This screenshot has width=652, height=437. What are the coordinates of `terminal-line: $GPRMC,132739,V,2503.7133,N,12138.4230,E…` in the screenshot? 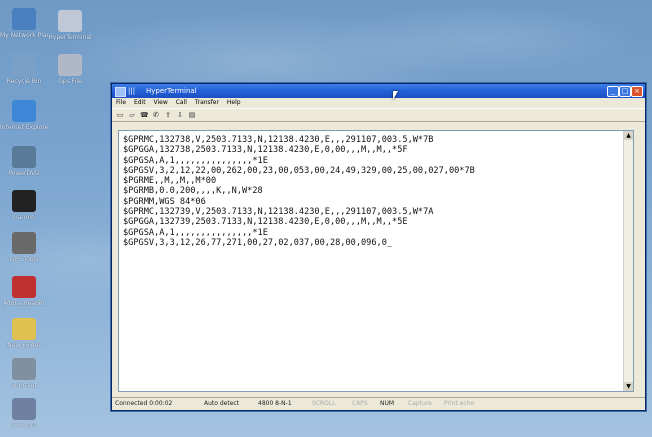 It's located at (278, 212).